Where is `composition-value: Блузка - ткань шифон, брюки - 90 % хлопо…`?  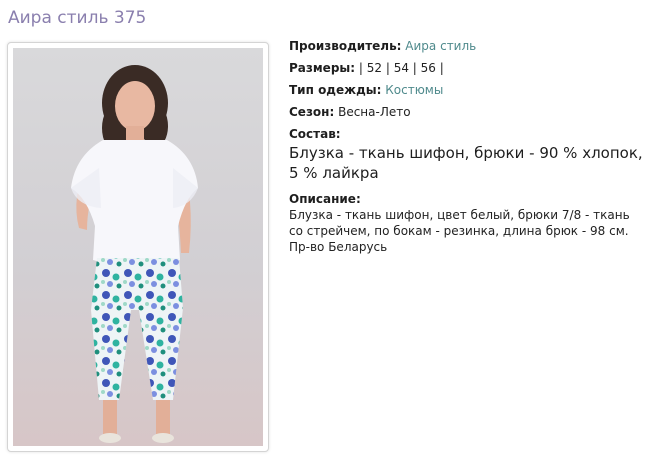 composition-value: Блузка - ткань шифон, брюки - 90 % хлопо… is located at coordinates (466, 163).